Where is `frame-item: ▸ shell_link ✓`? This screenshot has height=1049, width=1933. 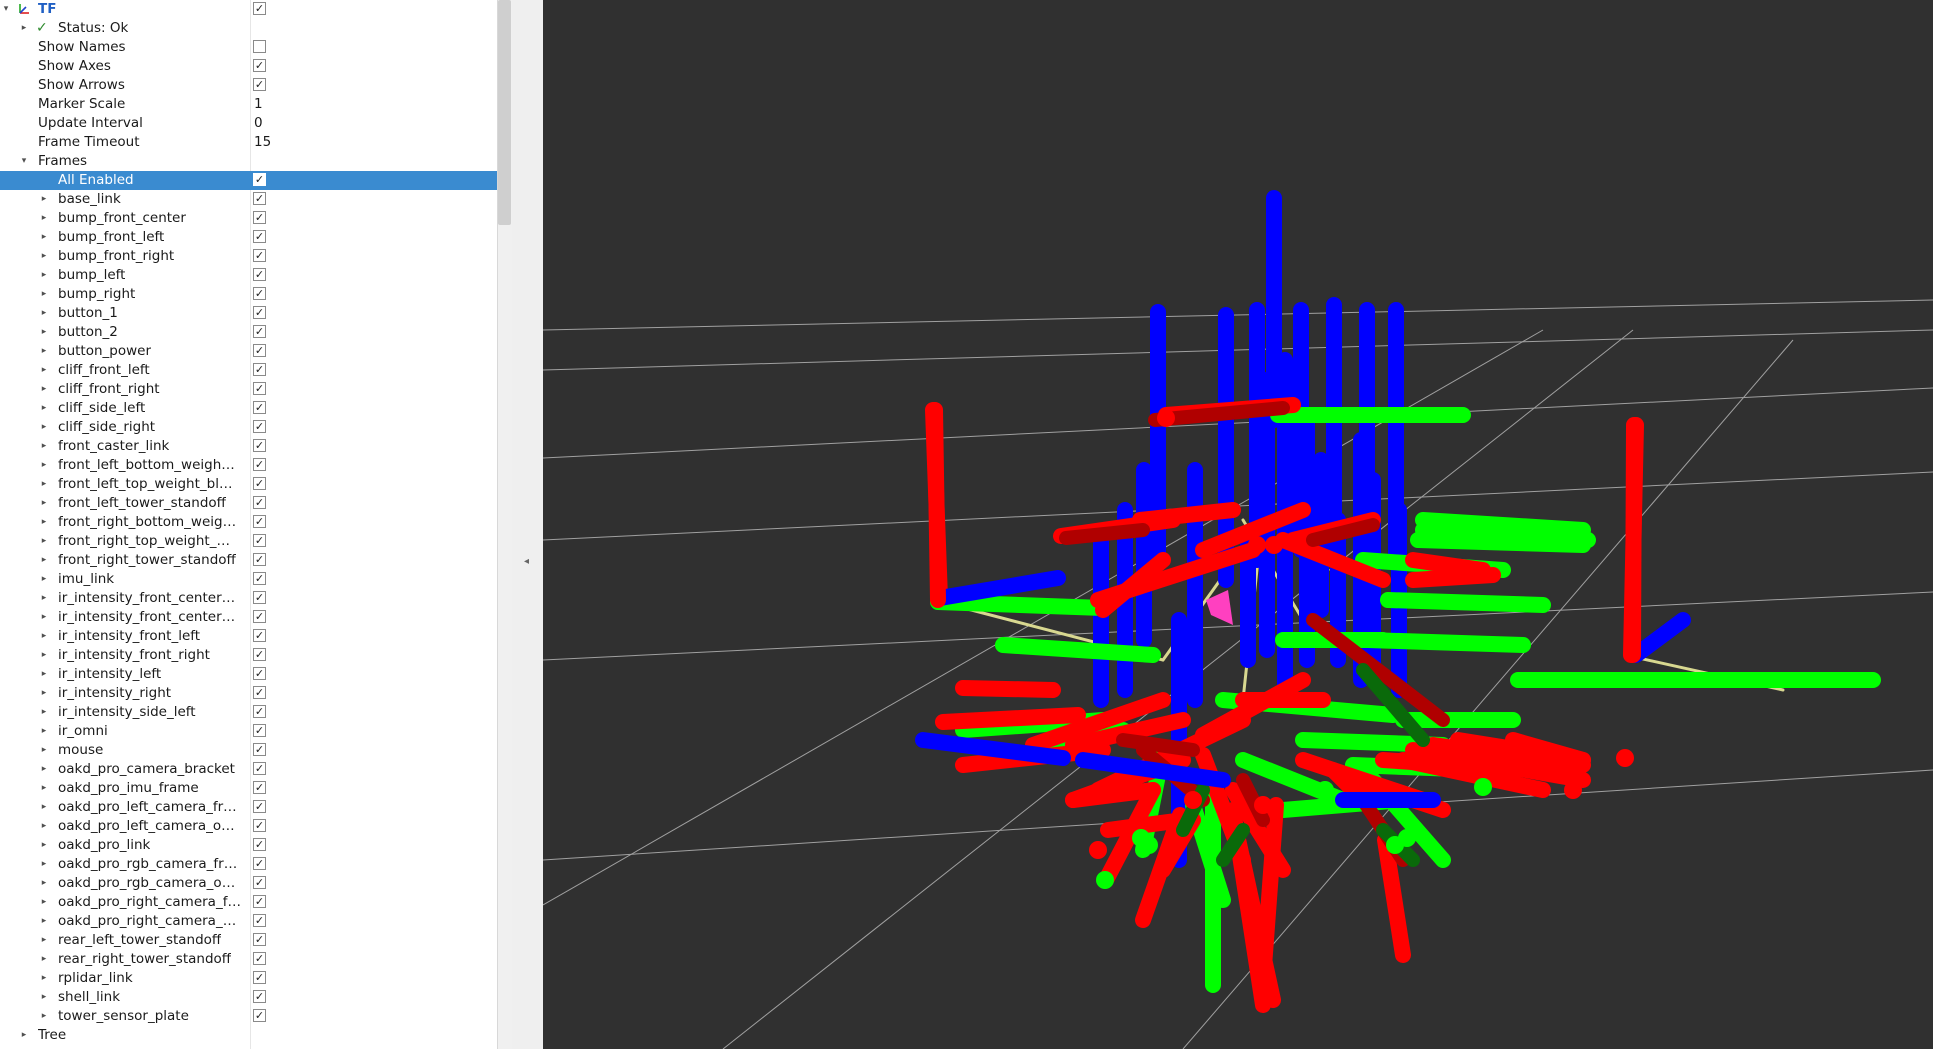
frame-item: ▸ shell_link ✓ is located at coordinates (248, 997).